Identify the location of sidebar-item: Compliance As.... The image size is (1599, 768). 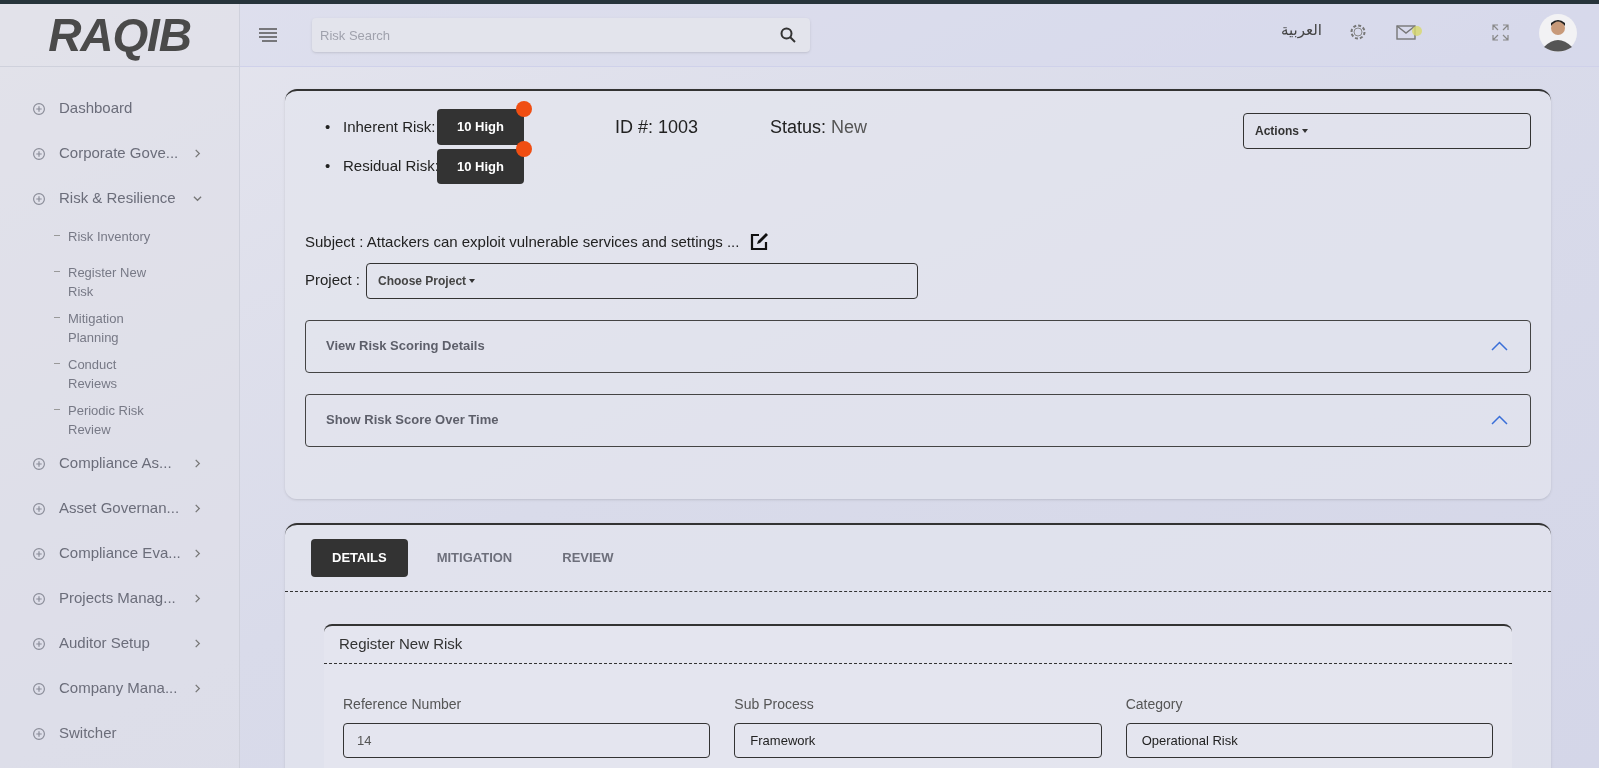
(124, 463).